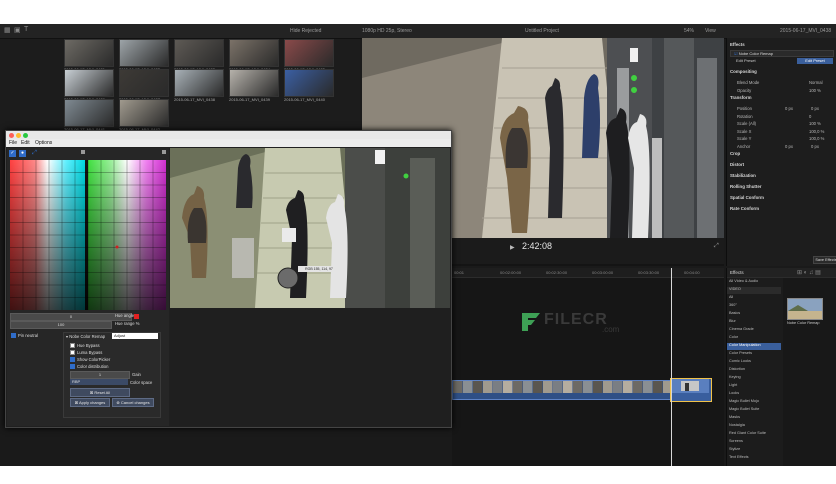 The height and width of the screenshot is (484, 836). What do you see at coordinates (754, 458) in the screenshot?
I see `effects-category: Text Effects` at bounding box center [754, 458].